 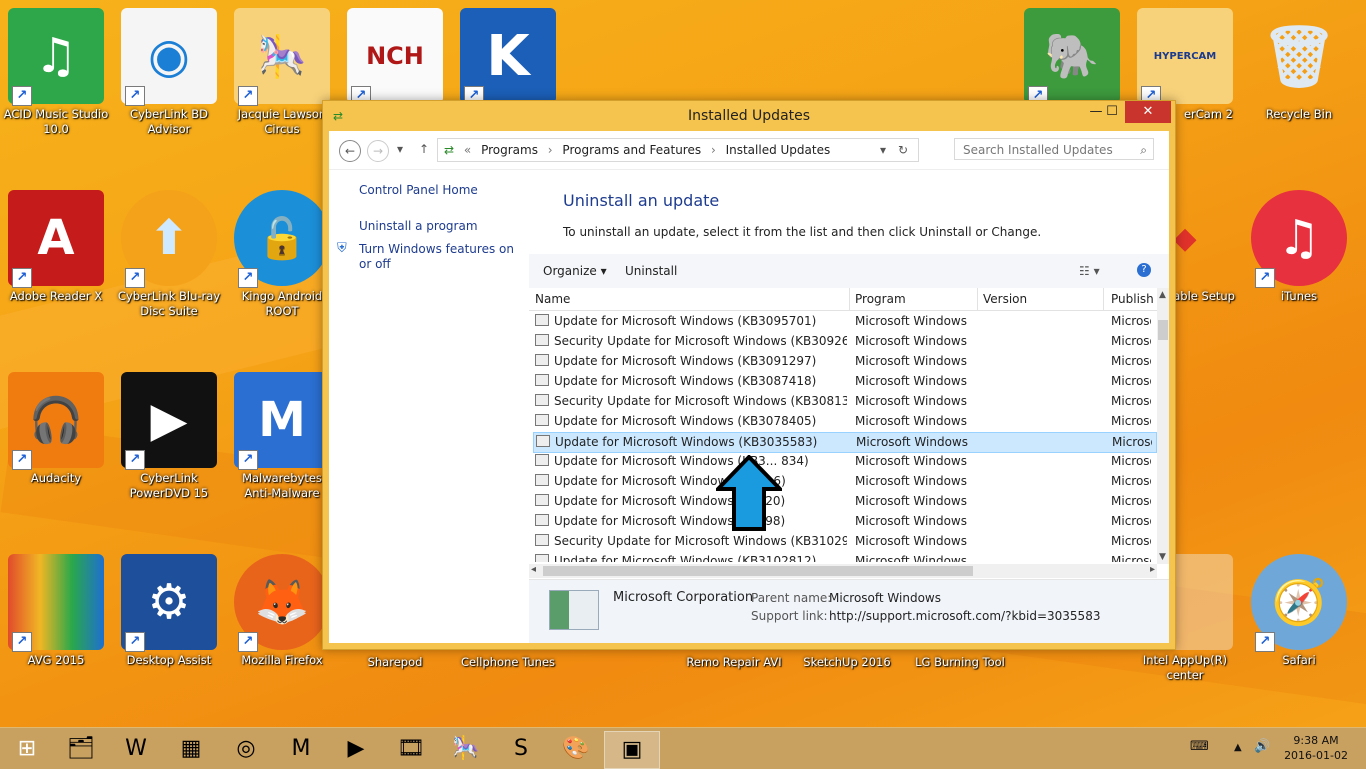 What do you see at coordinates (1316, 755) in the screenshot?
I see `clock-date: 2016-01-02` at bounding box center [1316, 755].